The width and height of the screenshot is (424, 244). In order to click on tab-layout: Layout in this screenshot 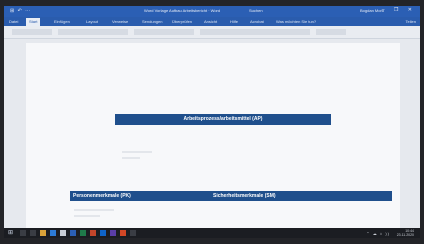, I will do `click(92, 21)`.